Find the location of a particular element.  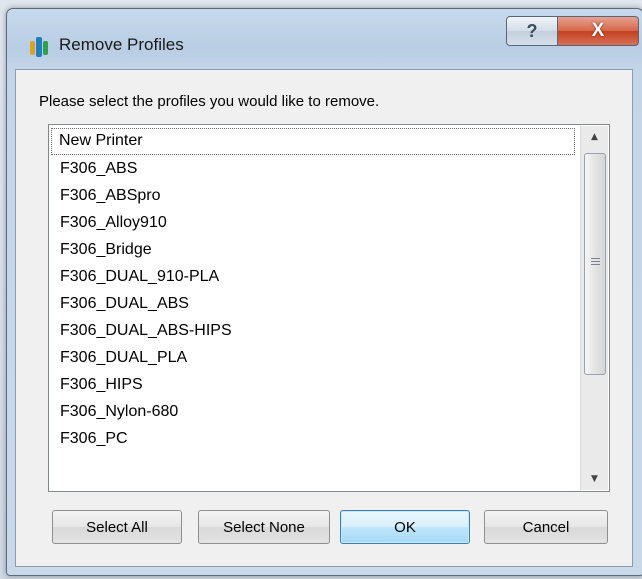

title-bar-buttons: ? X is located at coordinates (572, 31).